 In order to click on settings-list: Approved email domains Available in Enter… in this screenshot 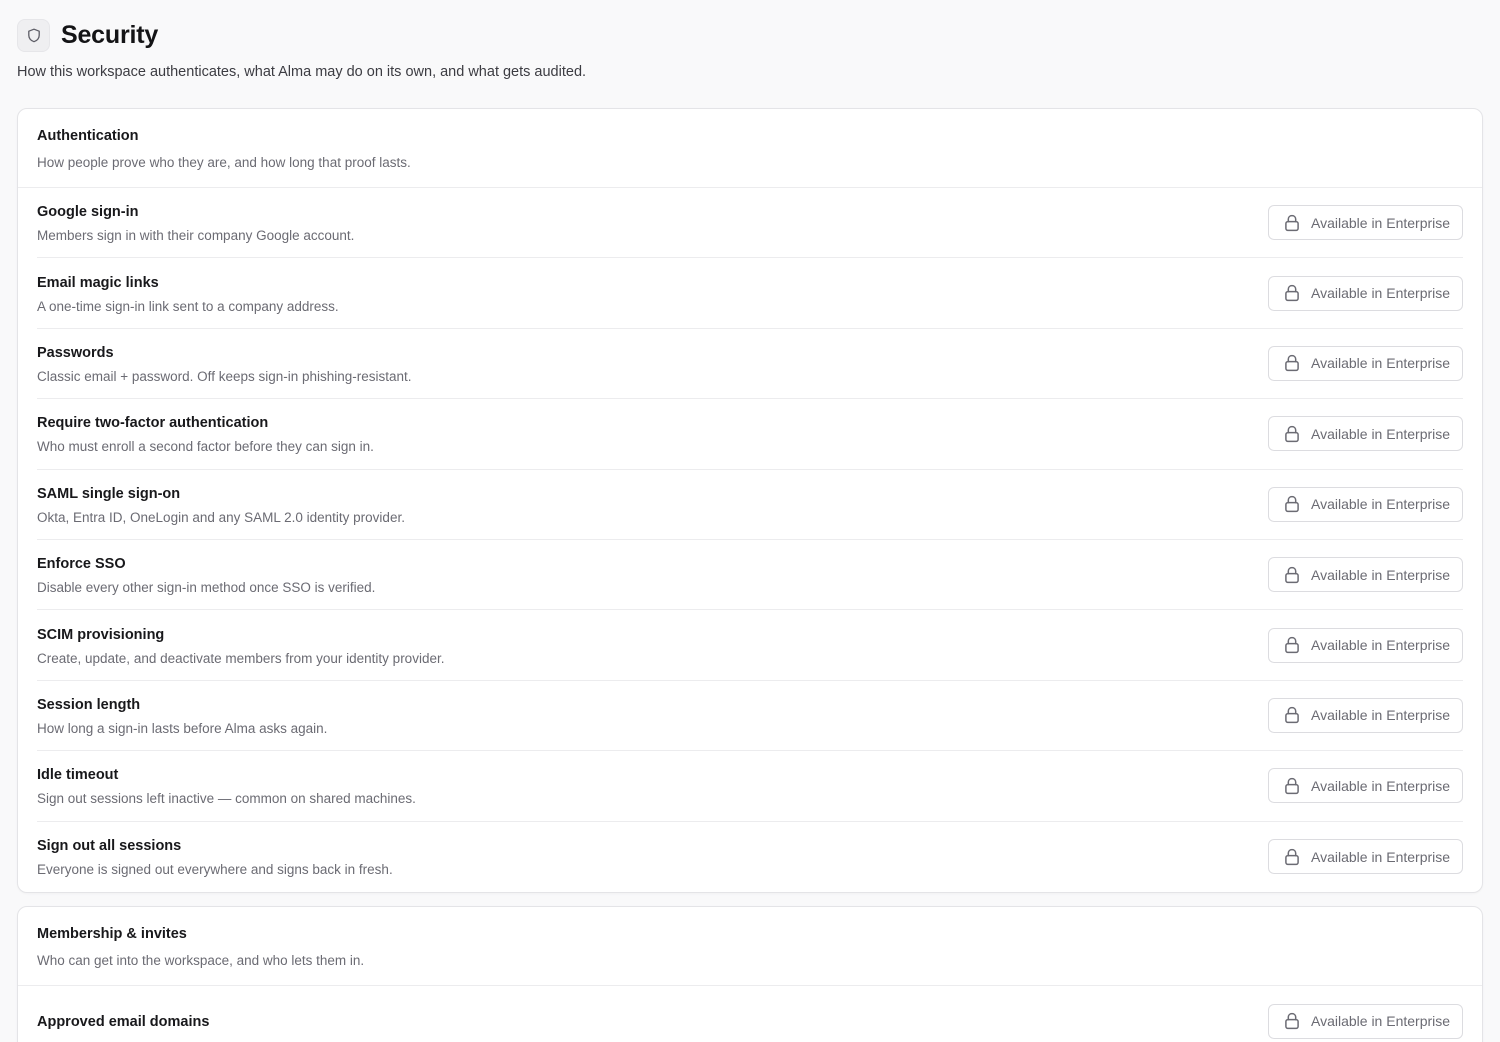, I will do `click(750, 1014)`.